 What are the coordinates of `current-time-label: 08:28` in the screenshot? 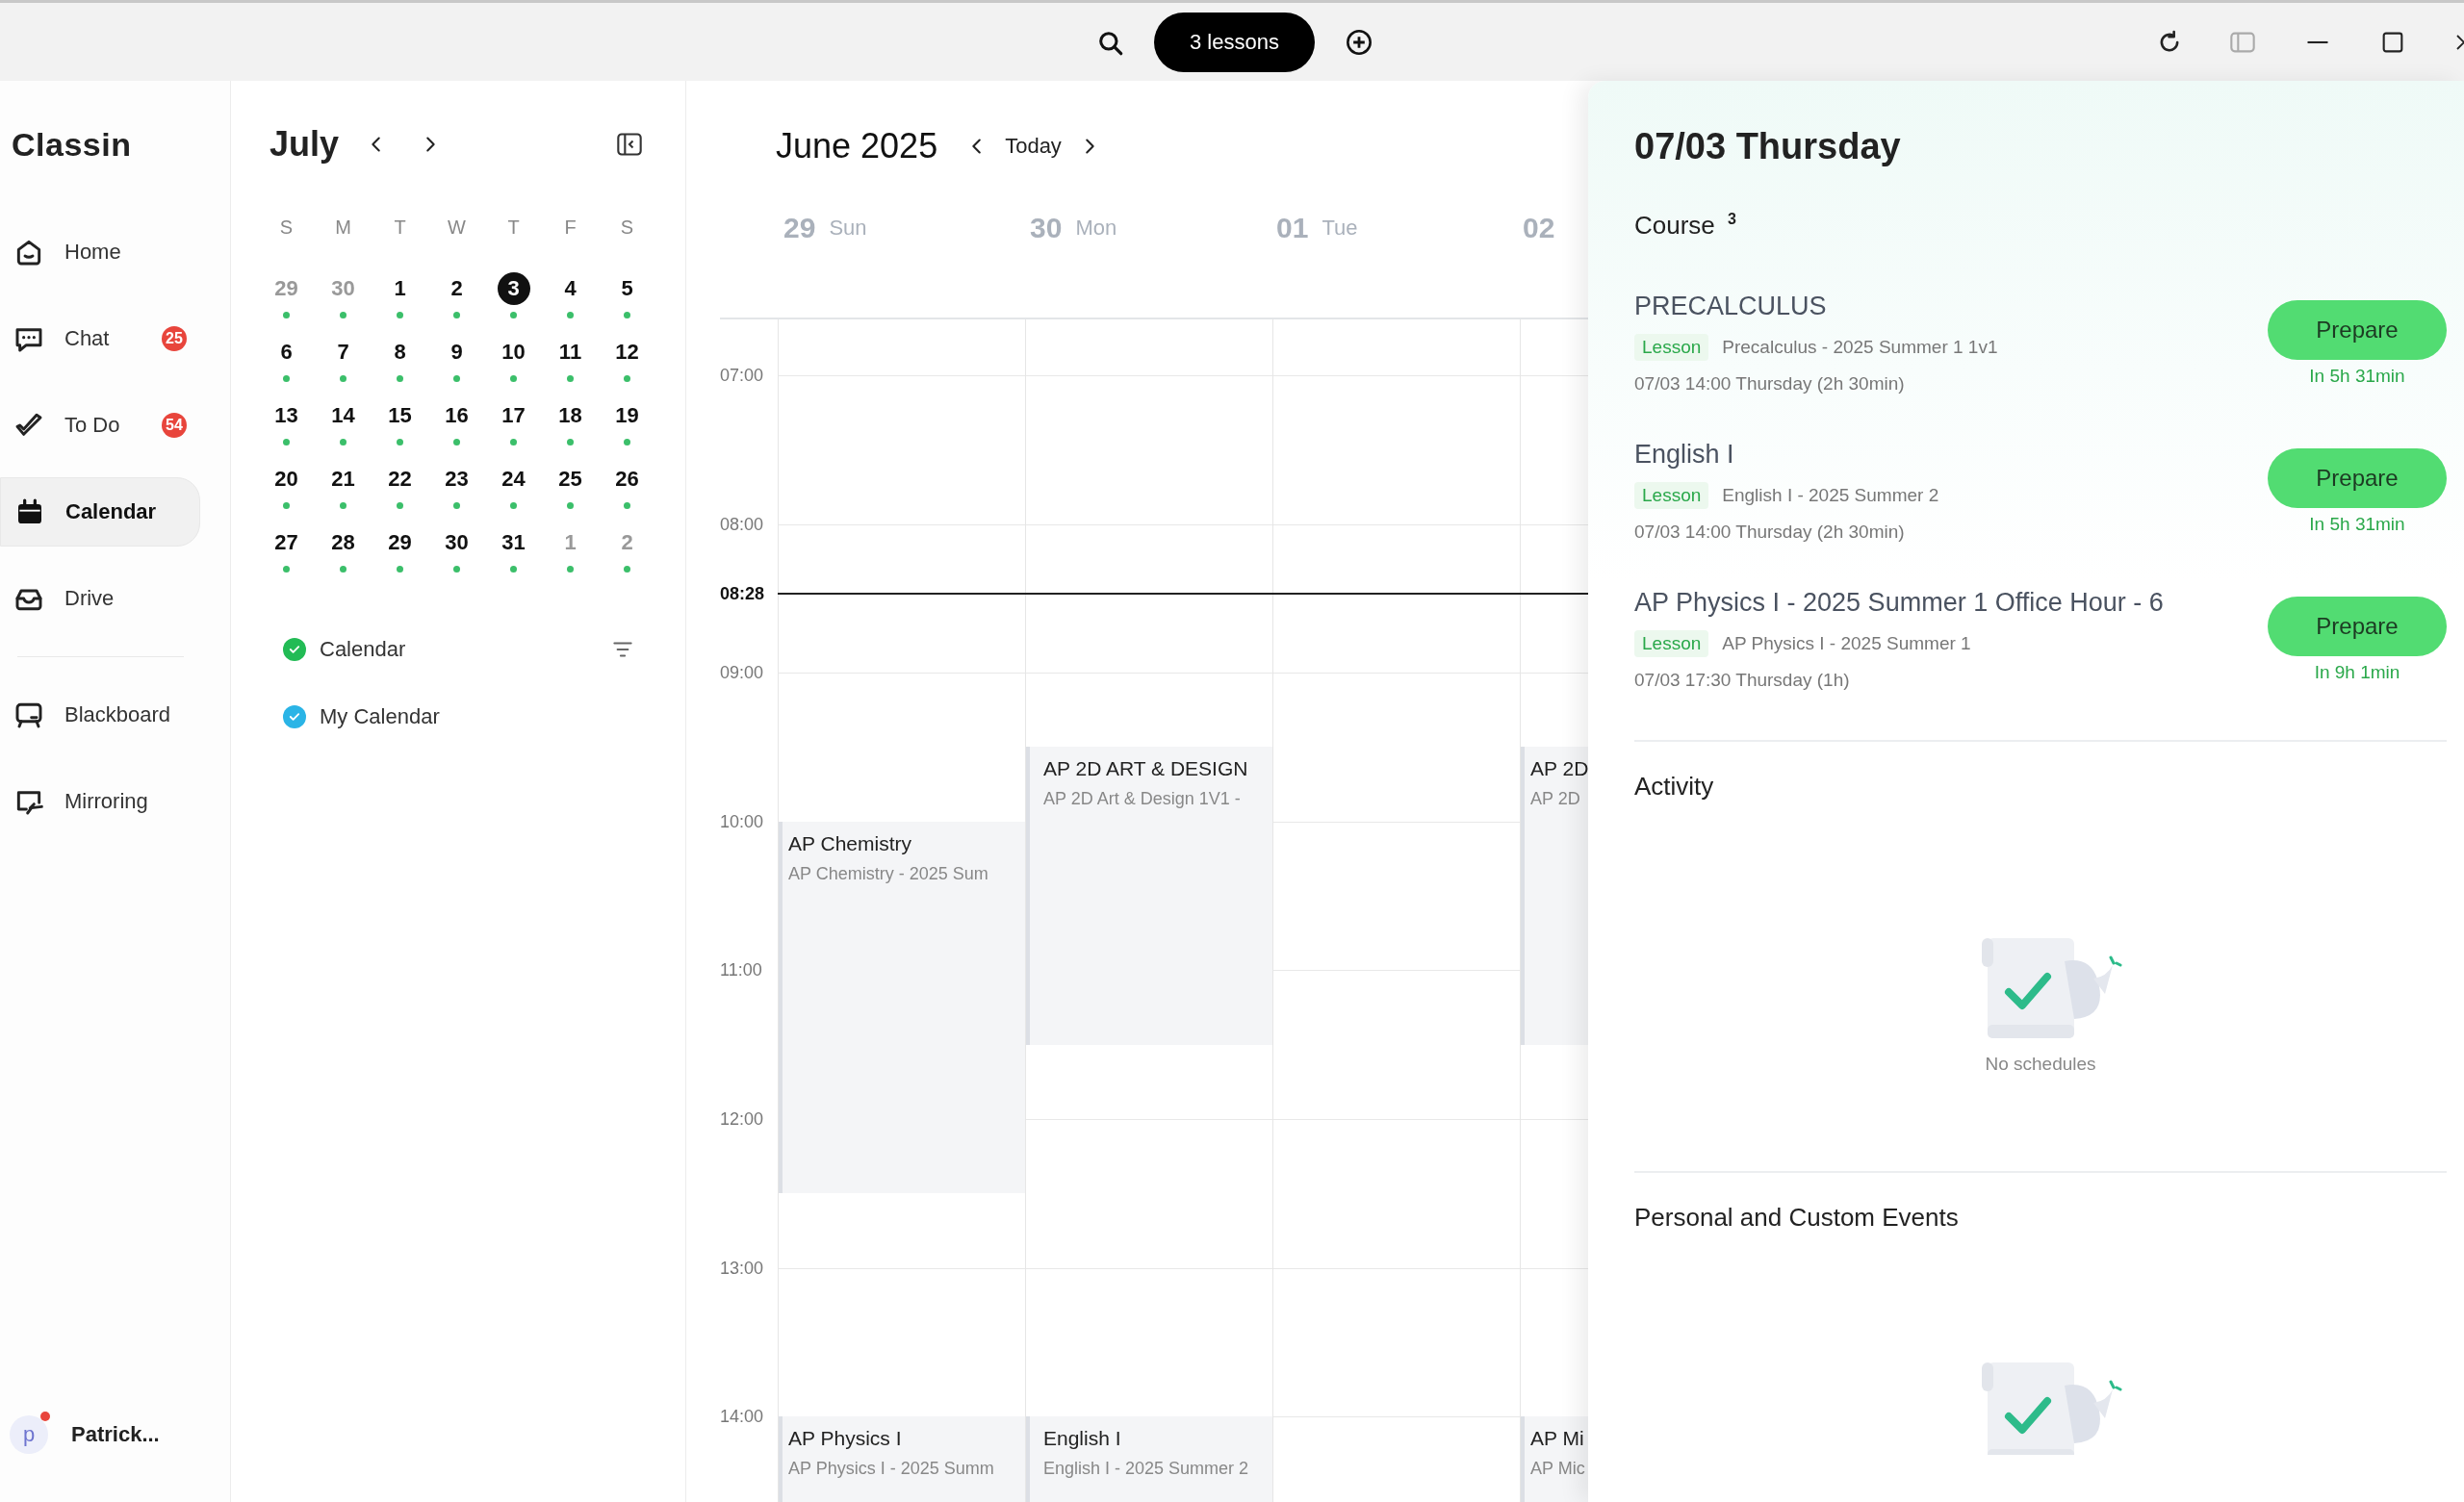 It's located at (742, 593).